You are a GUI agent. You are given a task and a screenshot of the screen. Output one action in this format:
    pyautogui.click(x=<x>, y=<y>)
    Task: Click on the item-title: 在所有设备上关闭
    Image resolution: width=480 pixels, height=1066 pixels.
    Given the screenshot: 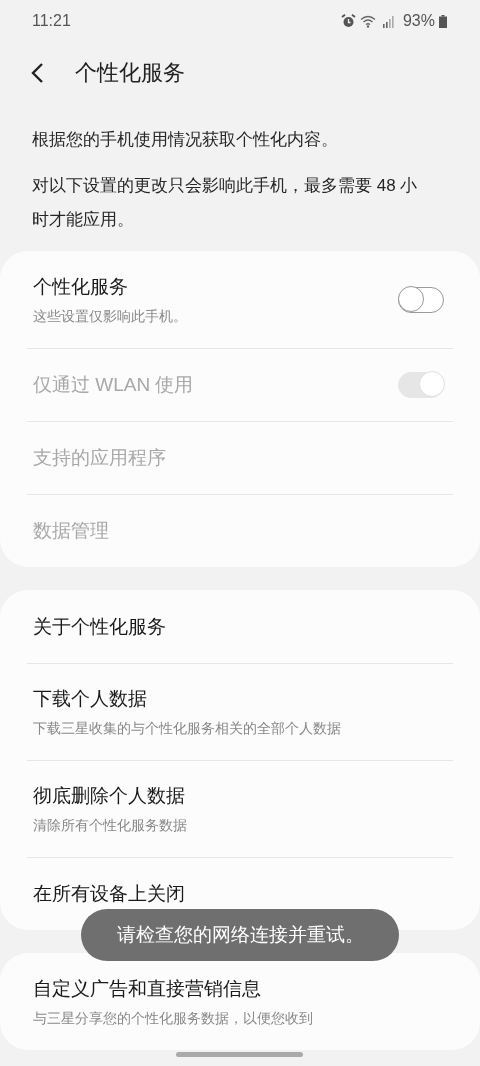 What is the action you would take?
    pyautogui.click(x=109, y=893)
    